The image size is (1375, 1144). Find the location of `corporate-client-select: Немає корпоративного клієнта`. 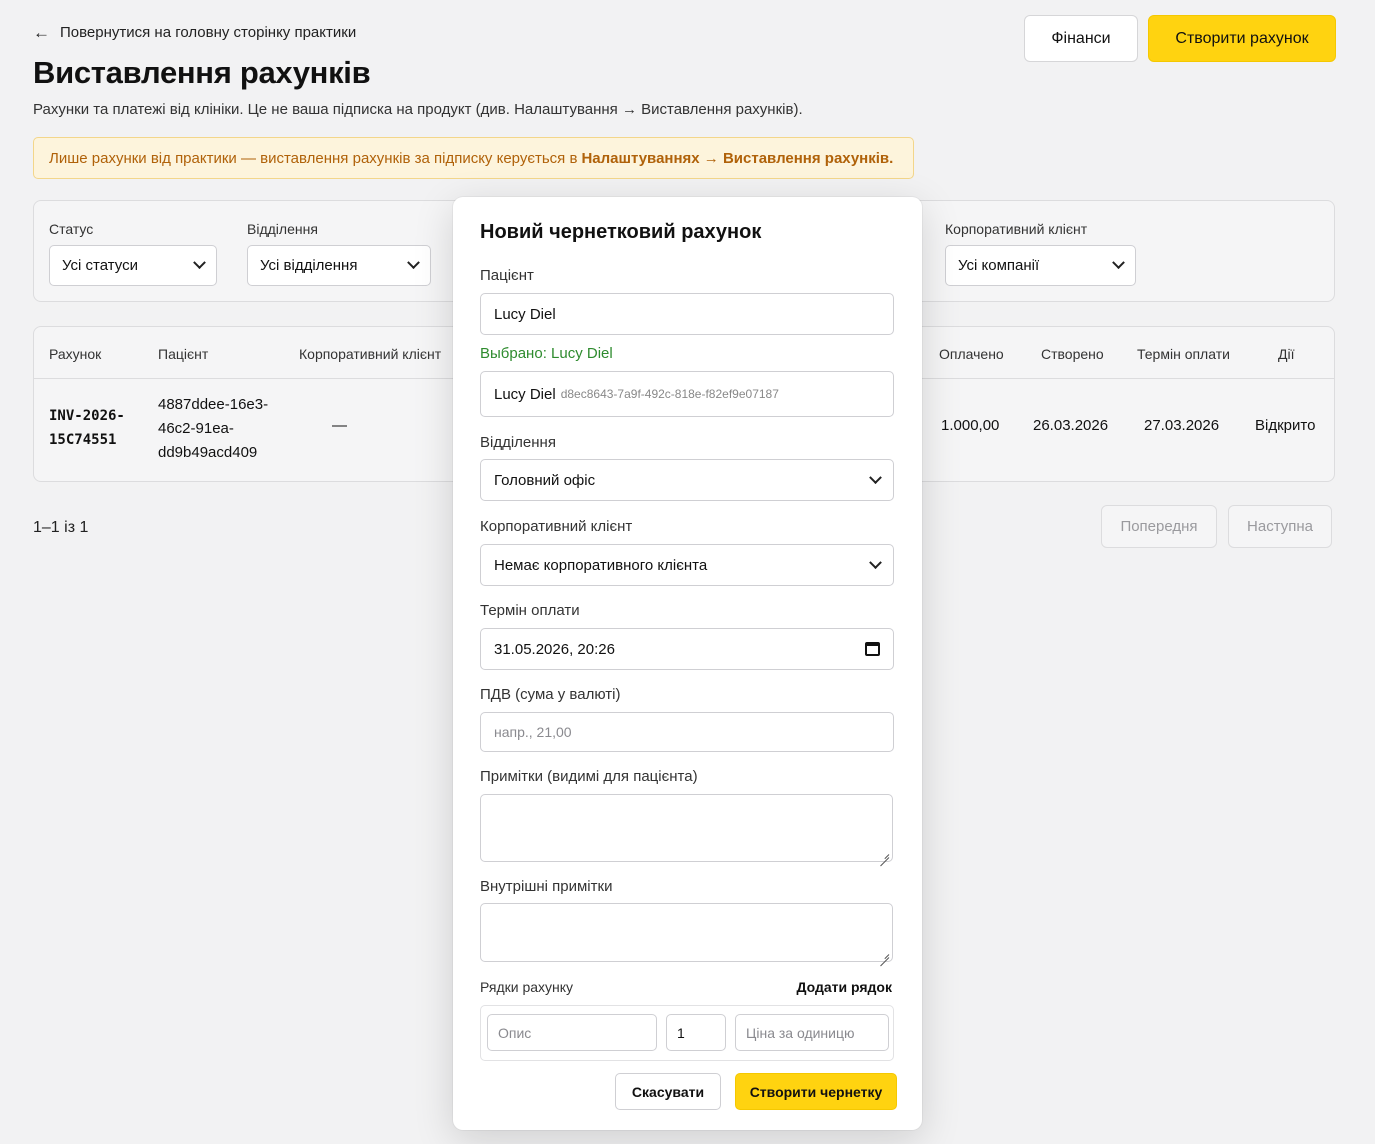

corporate-client-select: Немає корпоративного клієнта is located at coordinates (687, 565).